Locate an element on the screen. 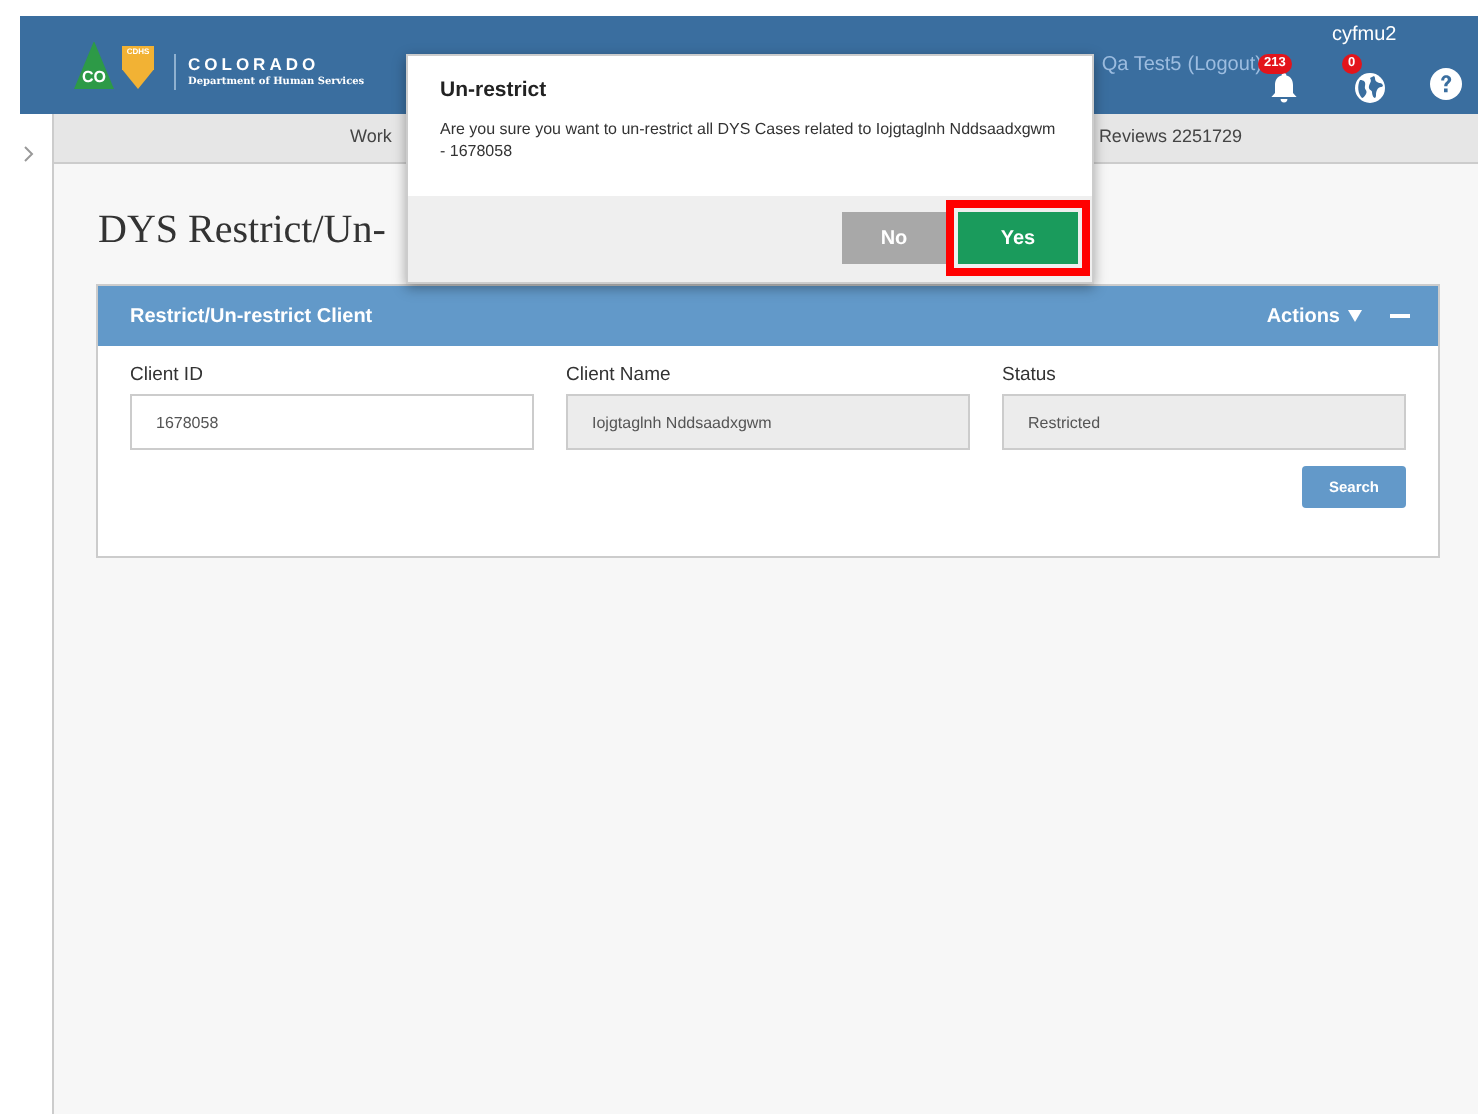  nav-link: Work is located at coordinates (371, 138).